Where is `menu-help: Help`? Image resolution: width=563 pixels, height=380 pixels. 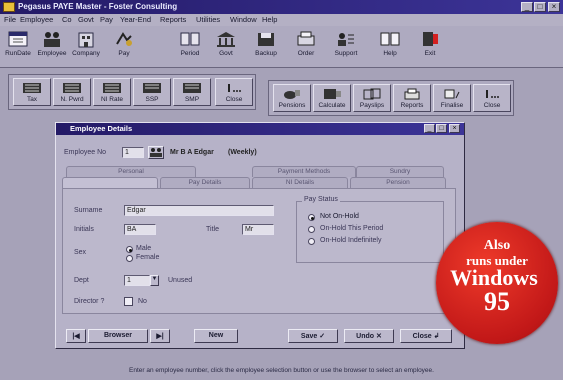 menu-help: Help is located at coordinates (269, 19).